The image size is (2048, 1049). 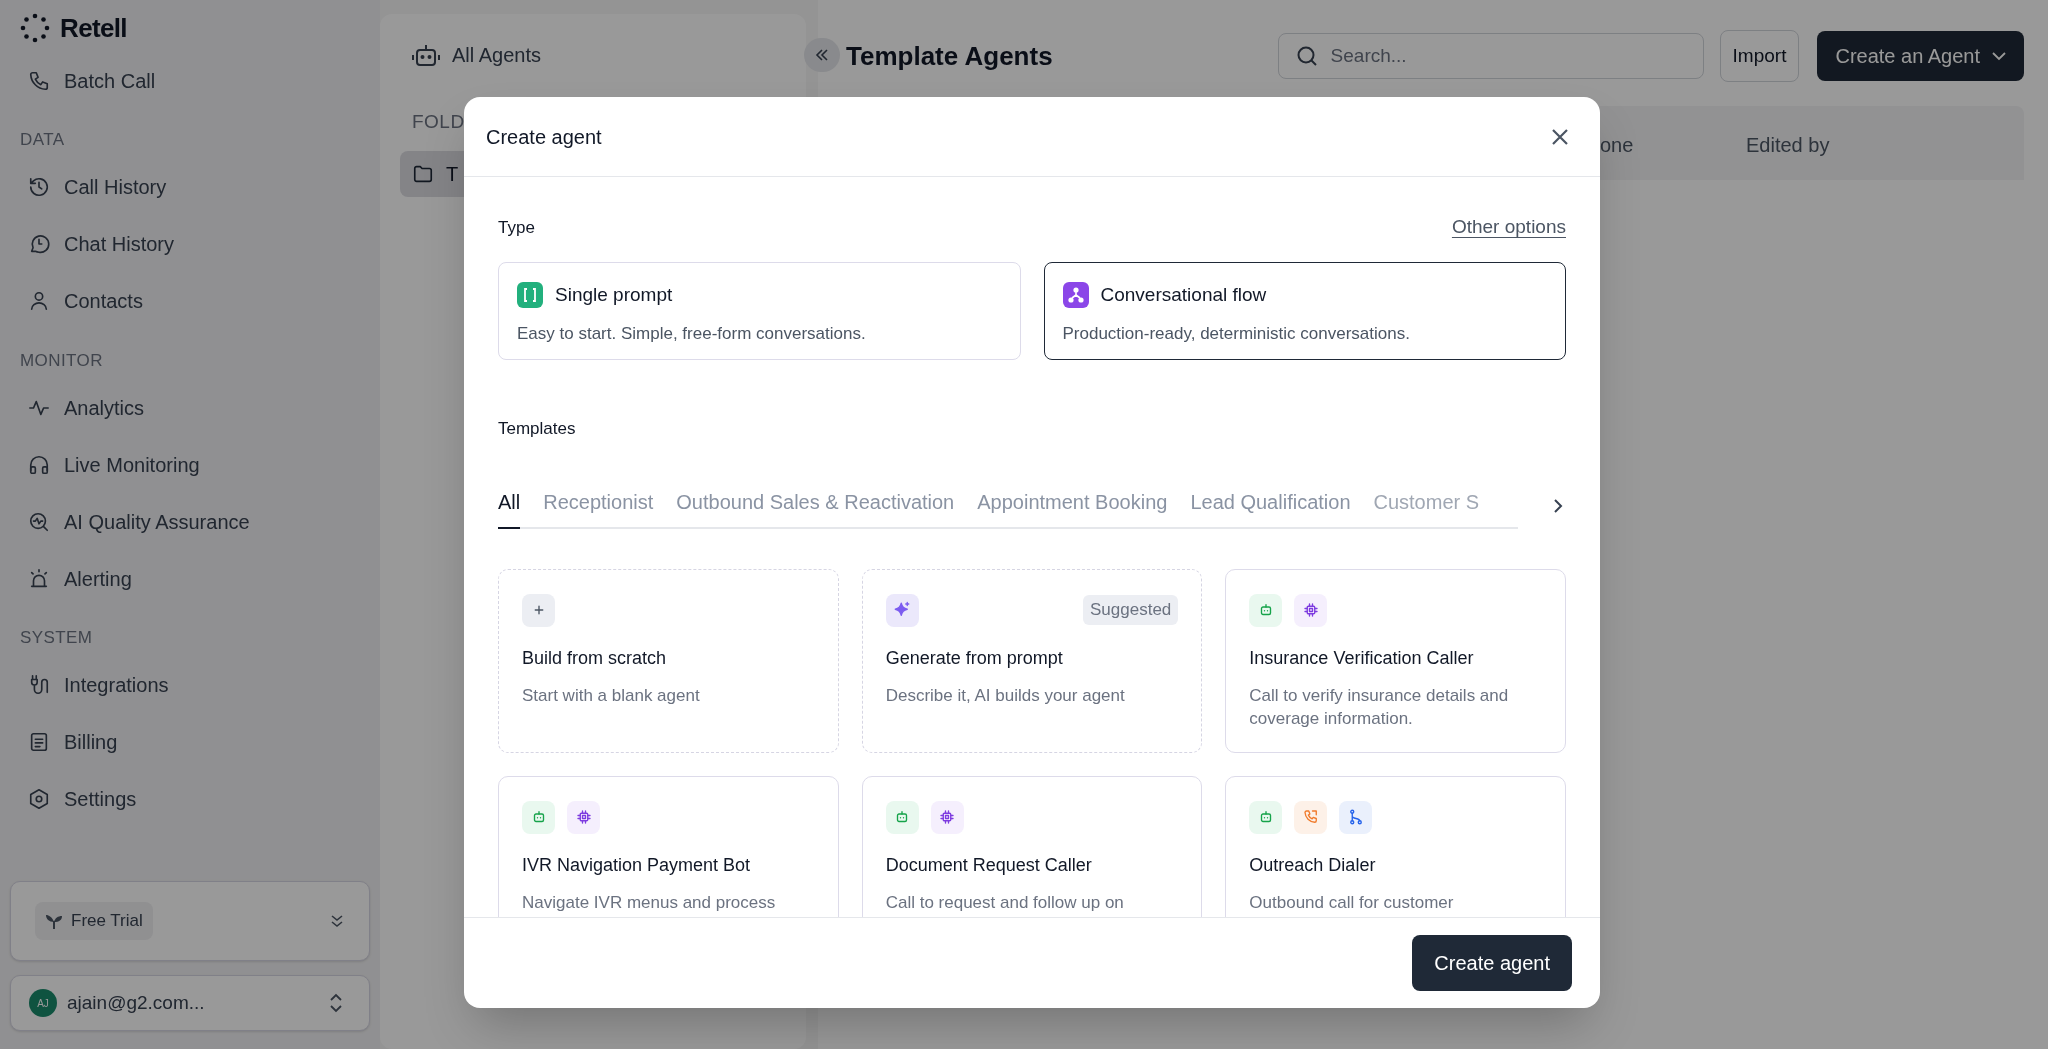 What do you see at coordinates (190, 301) in the screenshot?
I see `nav-item: Contacts` at bounding box center [190, 301].